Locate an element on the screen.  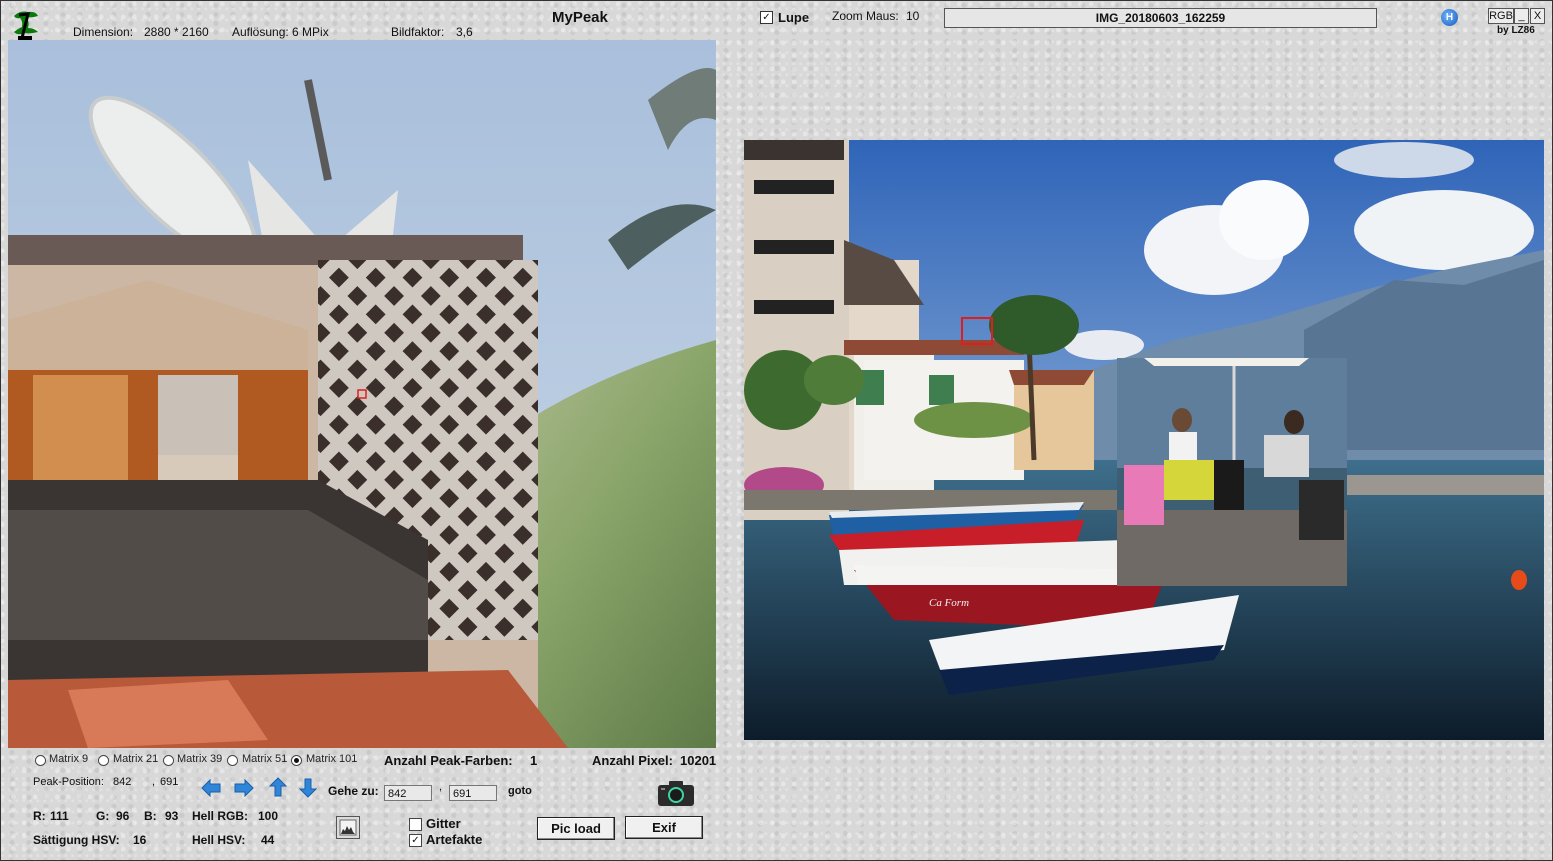
rgb-button: RGB is located at coordinates (1501, 16).